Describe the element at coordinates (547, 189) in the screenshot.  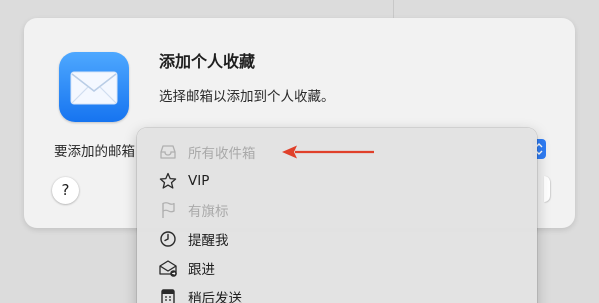
I see `add-button-edge` at that location.